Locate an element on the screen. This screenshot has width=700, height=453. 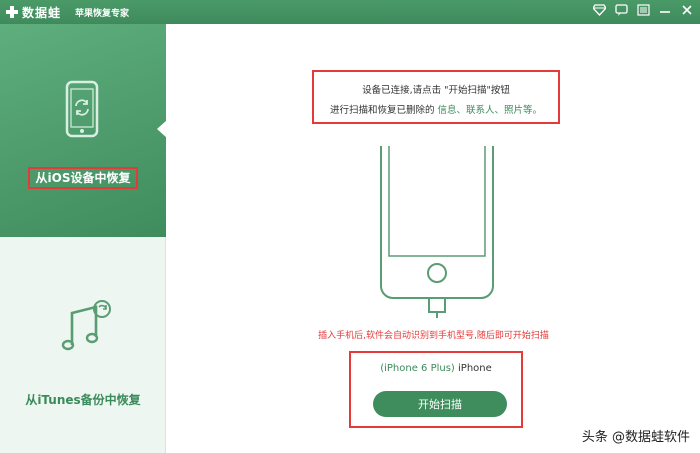
connection-hint: 插入手机后,软件会自动识别到手机型号,随后即可开始扫描 is located at coordinates (433, 336).